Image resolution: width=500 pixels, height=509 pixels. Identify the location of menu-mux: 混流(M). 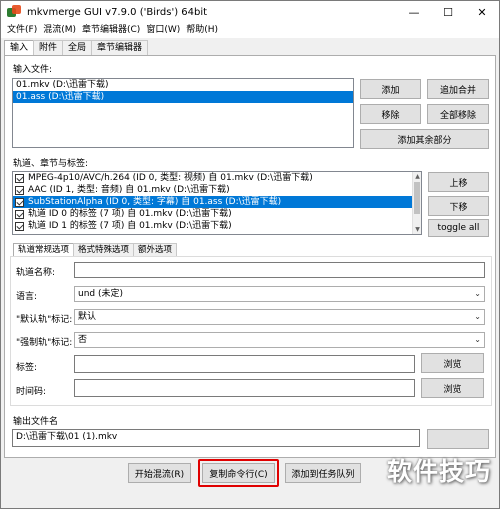
(59, 30).